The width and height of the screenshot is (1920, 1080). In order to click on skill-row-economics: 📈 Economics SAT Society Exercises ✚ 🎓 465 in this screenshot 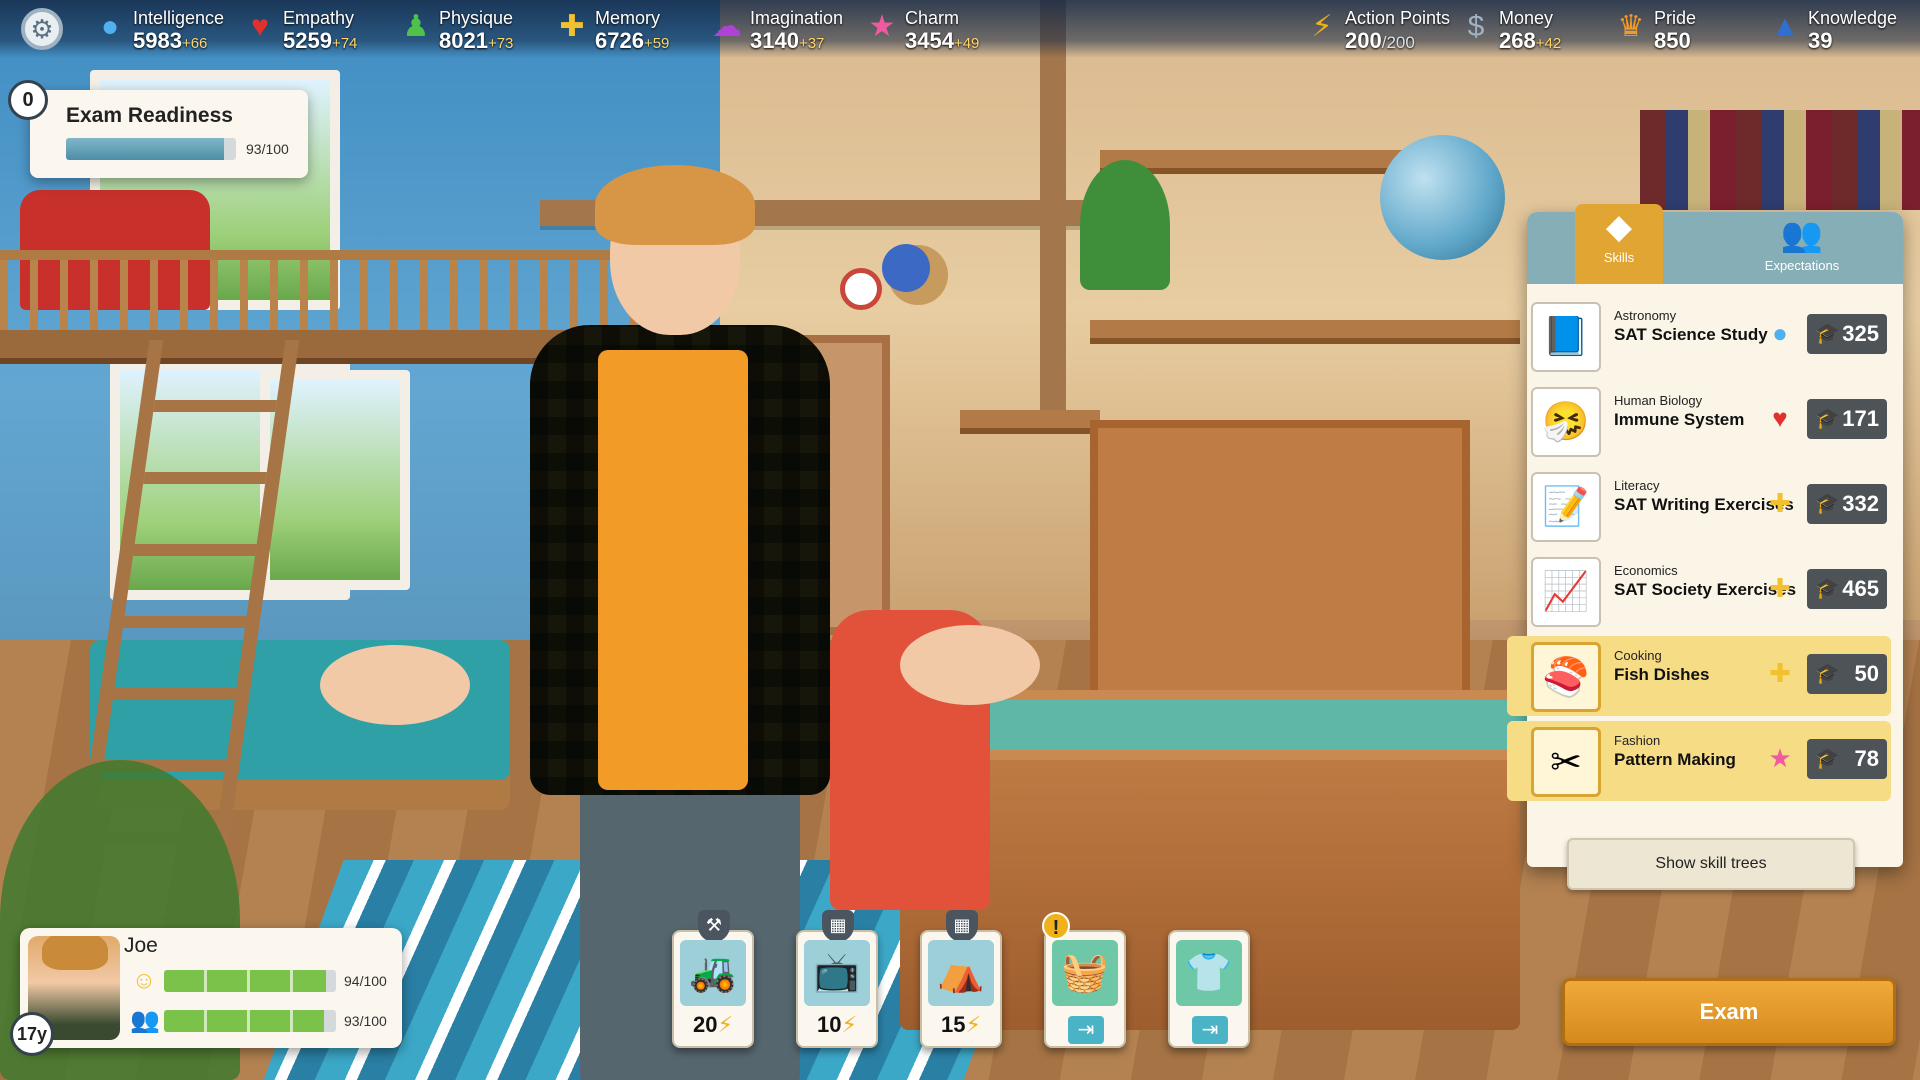, I will do `click(1699, 591)`.